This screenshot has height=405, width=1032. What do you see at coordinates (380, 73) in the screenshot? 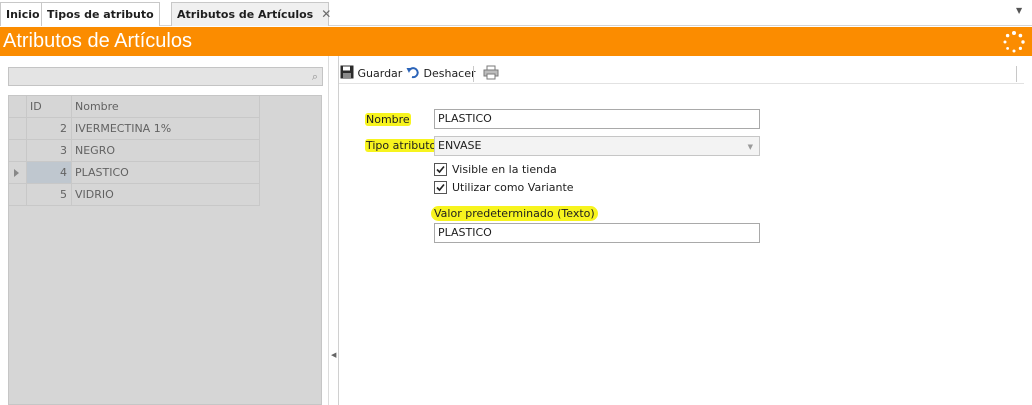
I see `save-label: Guardar` at bounding box center [380, 73].